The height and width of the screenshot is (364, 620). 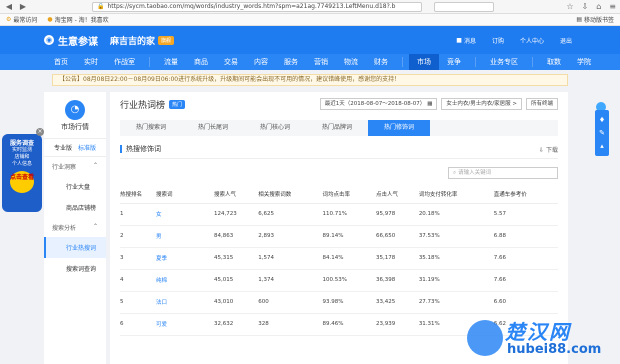 I want to click on table-cell: 124,723, so click(x=236, y=214).